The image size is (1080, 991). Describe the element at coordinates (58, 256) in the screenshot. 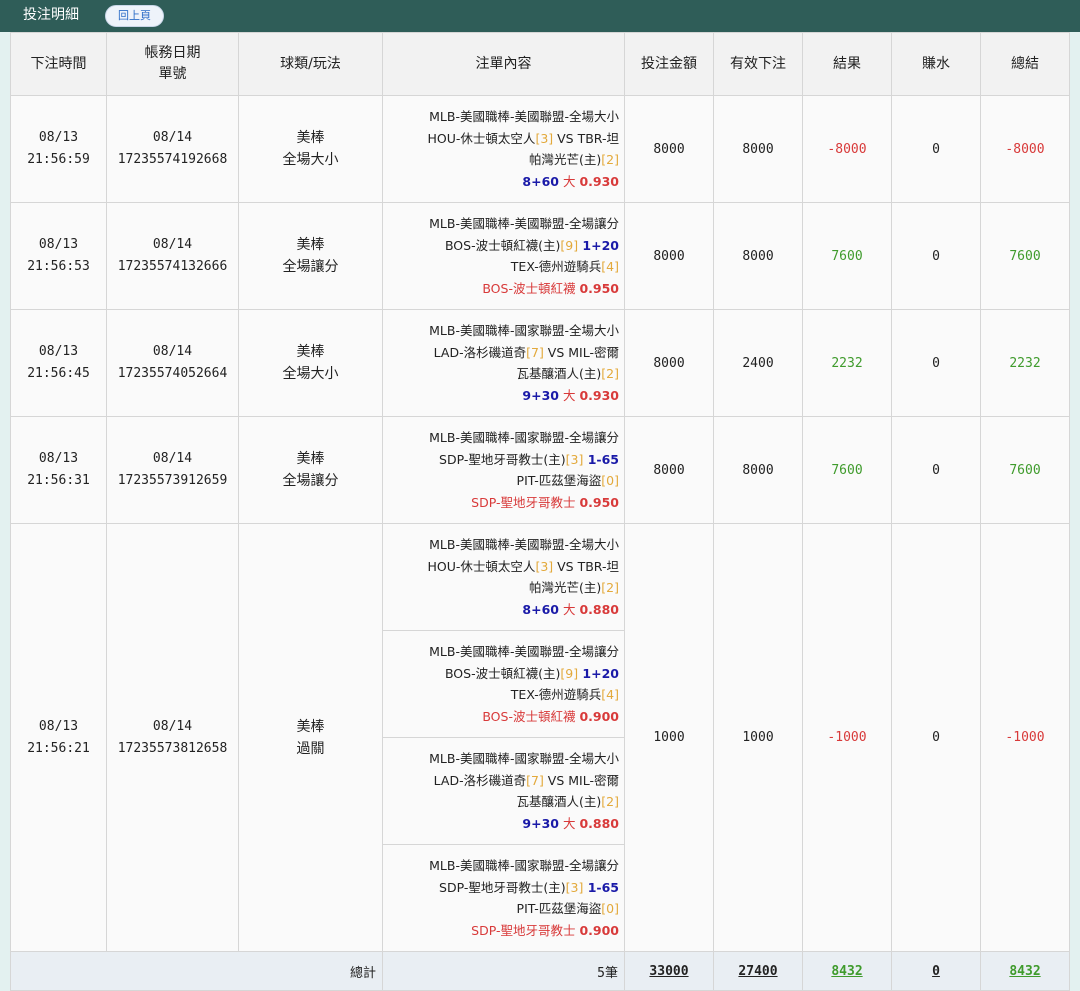

I see `bet-time-cell: 08/13 21:56:53` at that location.